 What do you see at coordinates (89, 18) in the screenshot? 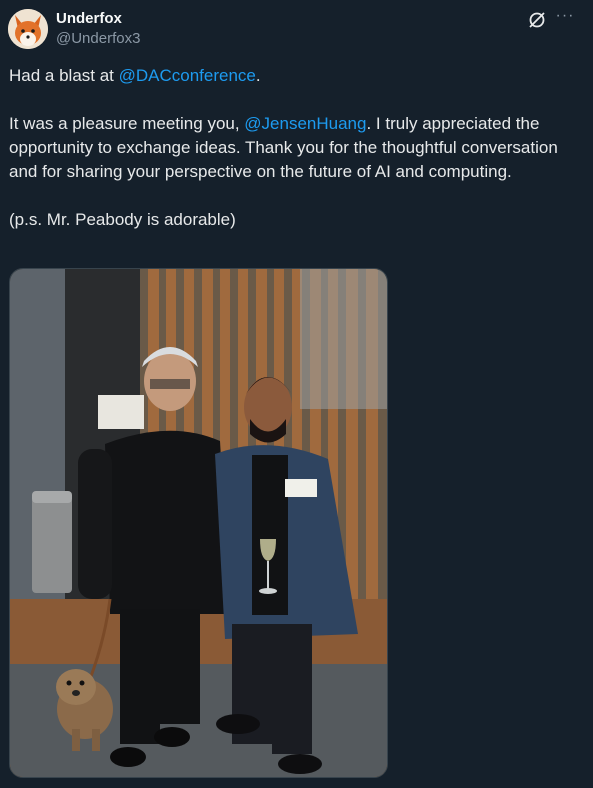
I see `author-name: Underfox` at bounding box center [89, 18].